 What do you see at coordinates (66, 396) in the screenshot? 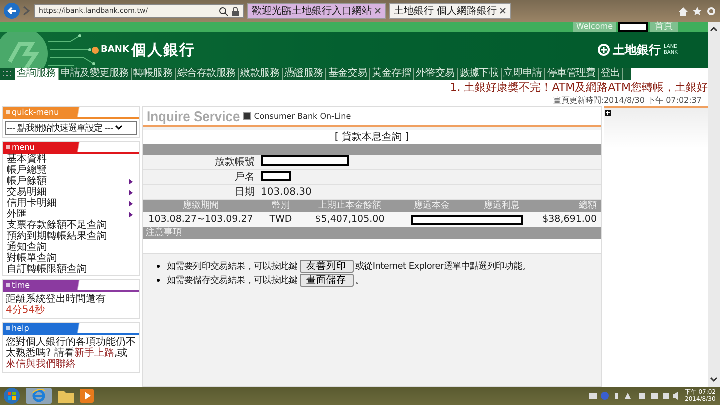
I see `folder-icon` at bounding box center [66, 396].